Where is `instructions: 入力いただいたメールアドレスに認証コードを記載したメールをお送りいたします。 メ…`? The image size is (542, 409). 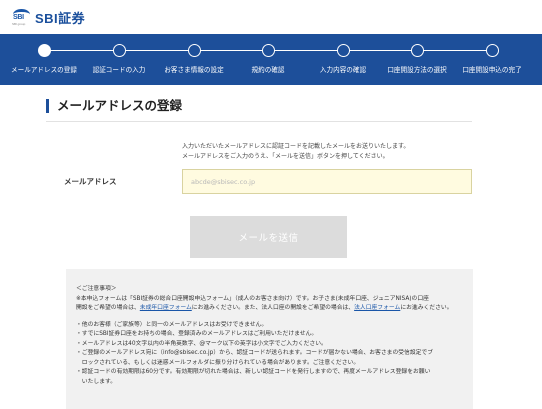 instructions: 入力いただいたメールアドレスに認証コードを記載したメールをお送りいたします。 メ… is located at coordinates (362, 152).